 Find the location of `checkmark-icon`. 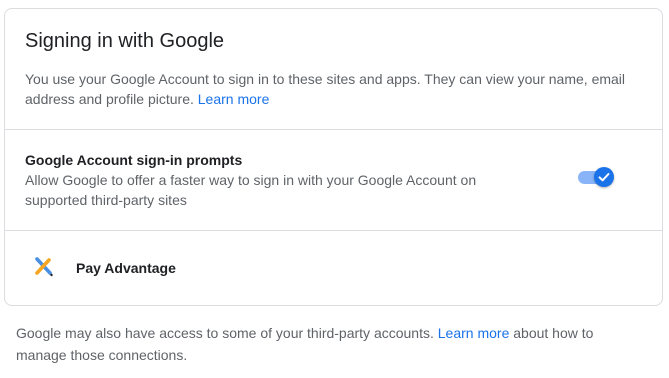

checkmark-icon is located at coordinates (604, 177).